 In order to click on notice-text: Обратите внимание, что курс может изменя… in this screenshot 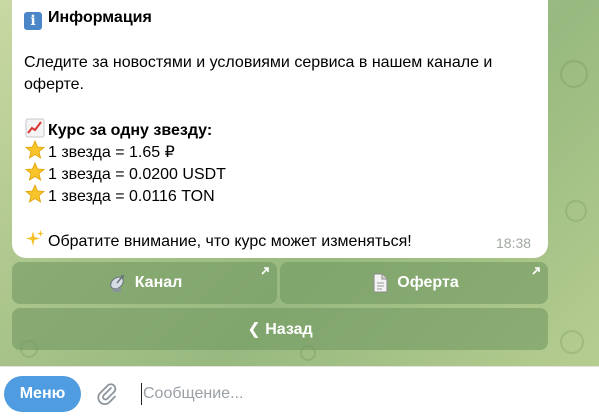, I will do `click(230, 241)`.